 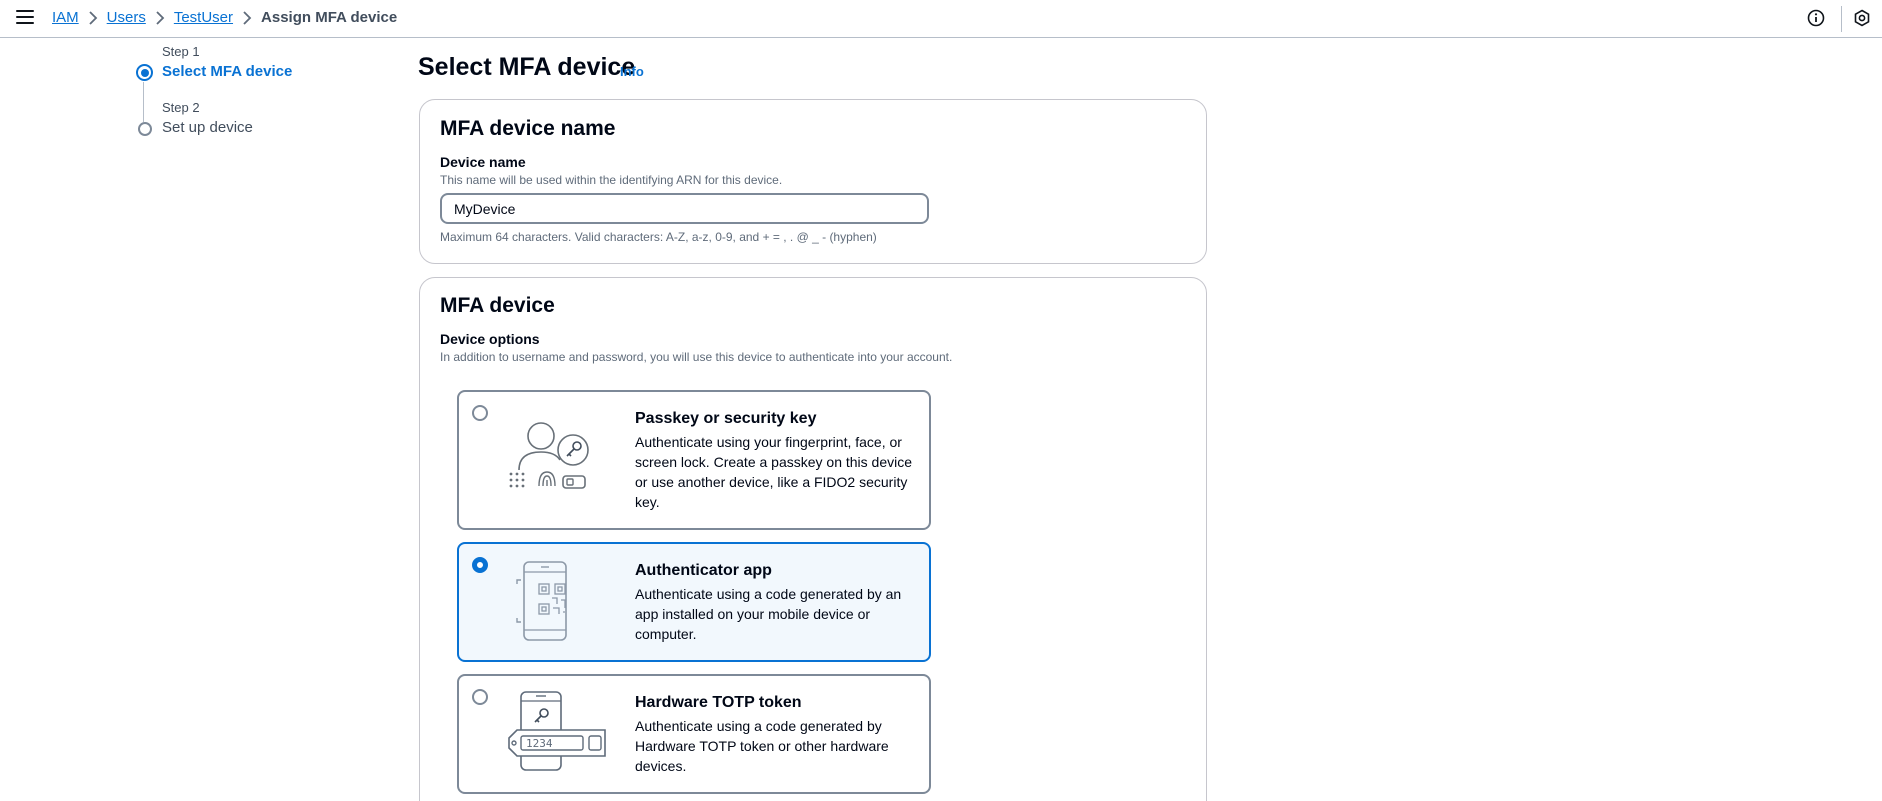 I want to click on breadcrumb: IAM Users TestUser Assign MFA device, so click(x=224, y=17).